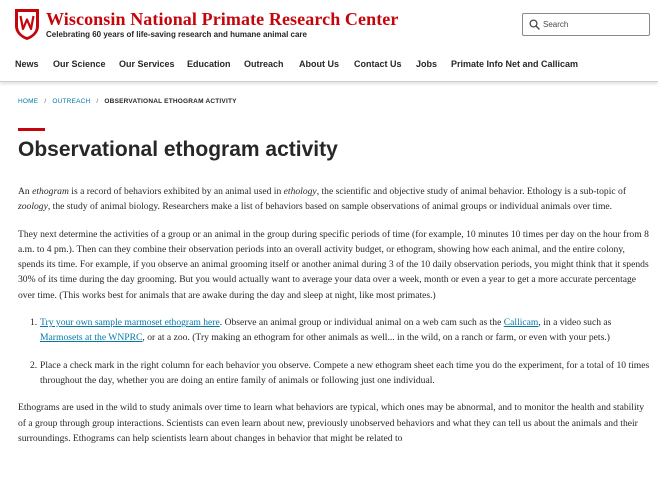  What do you see at coordinates (33, 207) in the screenshot?
I see `term-zoology: zoology` at bounding box center [33, 207].